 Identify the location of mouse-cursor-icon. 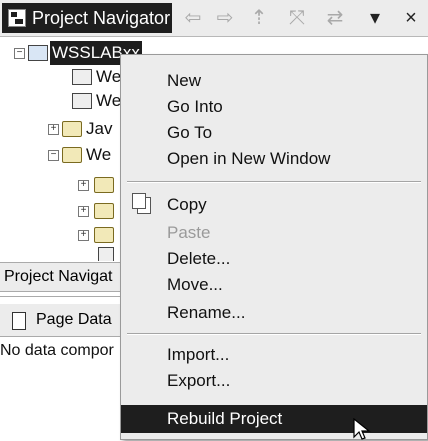
(362, 429).